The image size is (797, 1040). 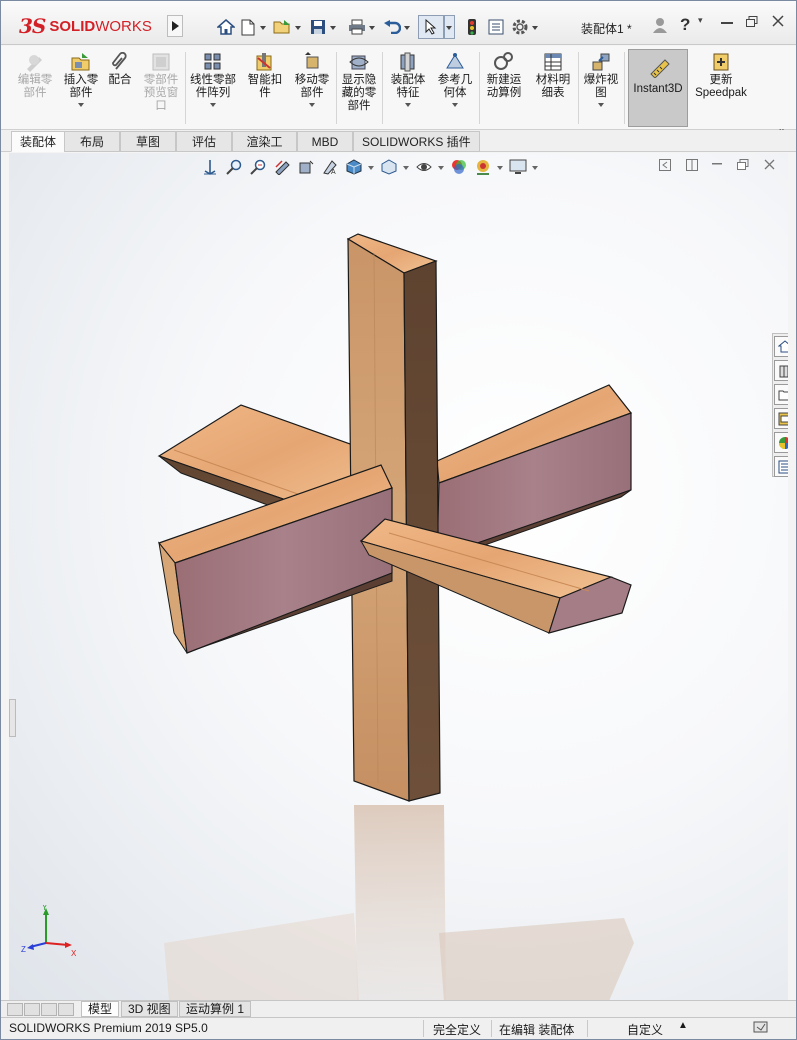 I want to click on insert-components-dropdown, so click(x=81, y=105).